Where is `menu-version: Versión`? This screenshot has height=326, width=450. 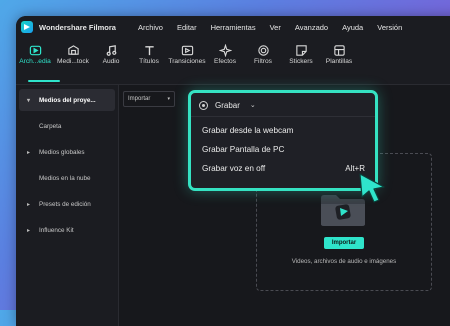 menu-version: Versión is located at coordinates (389, 27).